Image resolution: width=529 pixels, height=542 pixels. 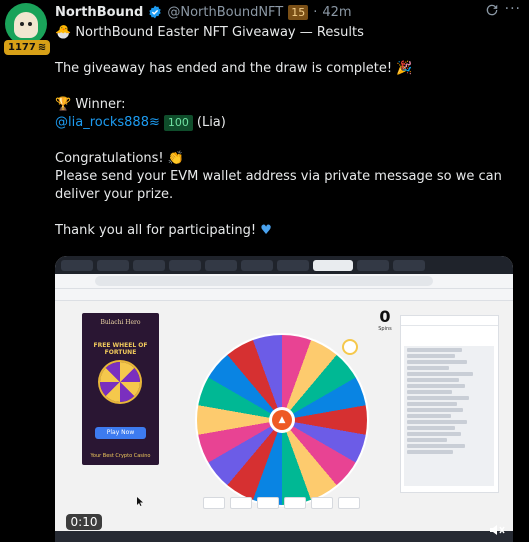 What do you see at coordinates (155, 12) in the screenshot?
I see `verified-badge-icon` at bounding box center [155, 12].